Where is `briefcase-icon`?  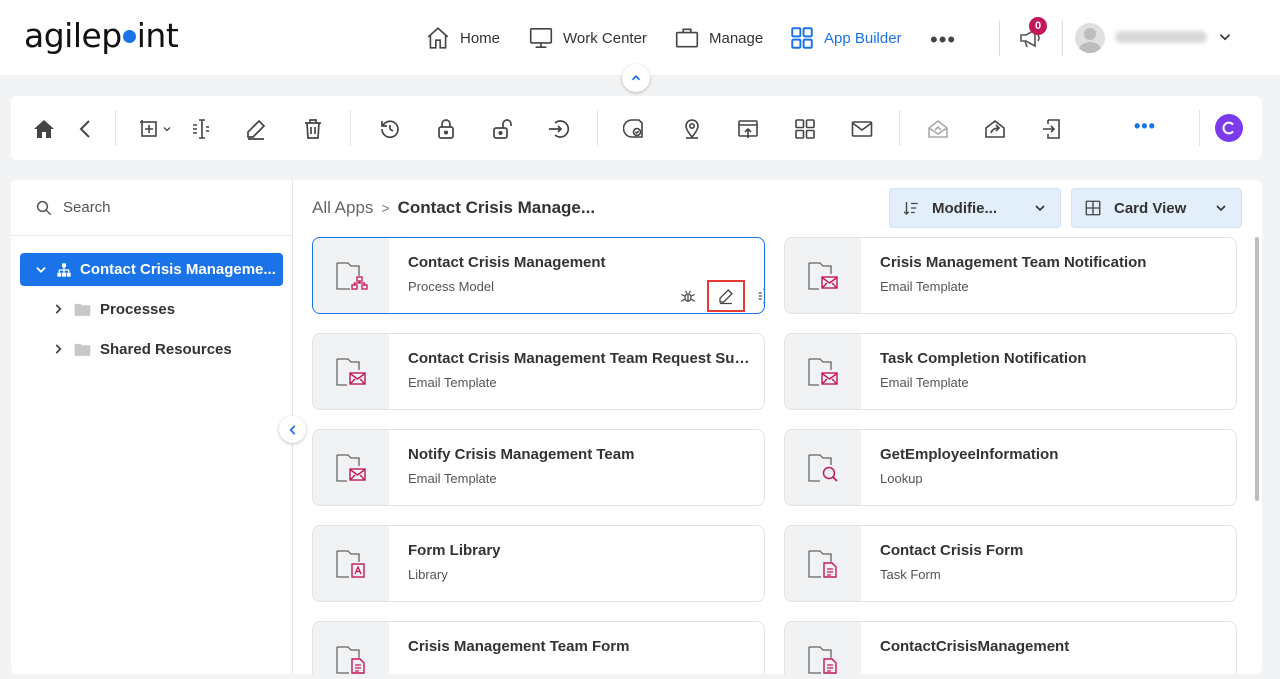
briefcase-icon is located at coordinates (687, 38).